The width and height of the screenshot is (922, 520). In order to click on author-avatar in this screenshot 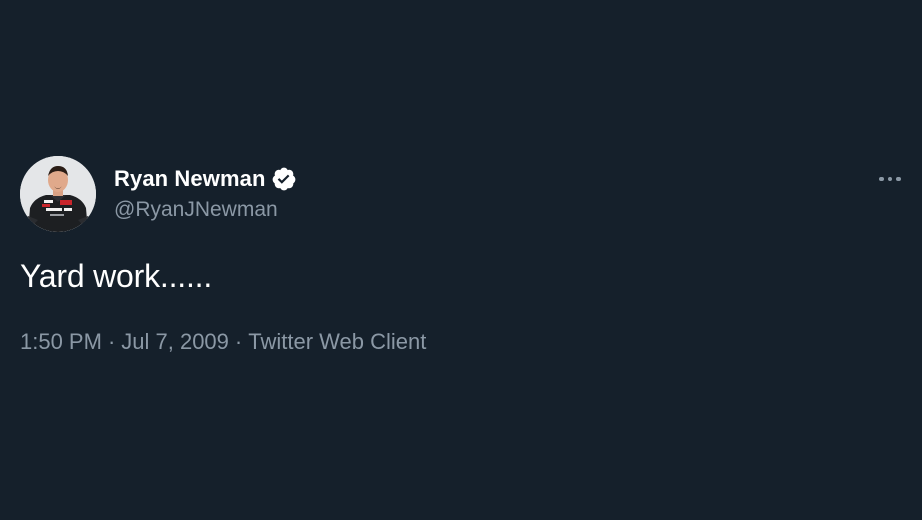, I will do `click(58, 194)`.